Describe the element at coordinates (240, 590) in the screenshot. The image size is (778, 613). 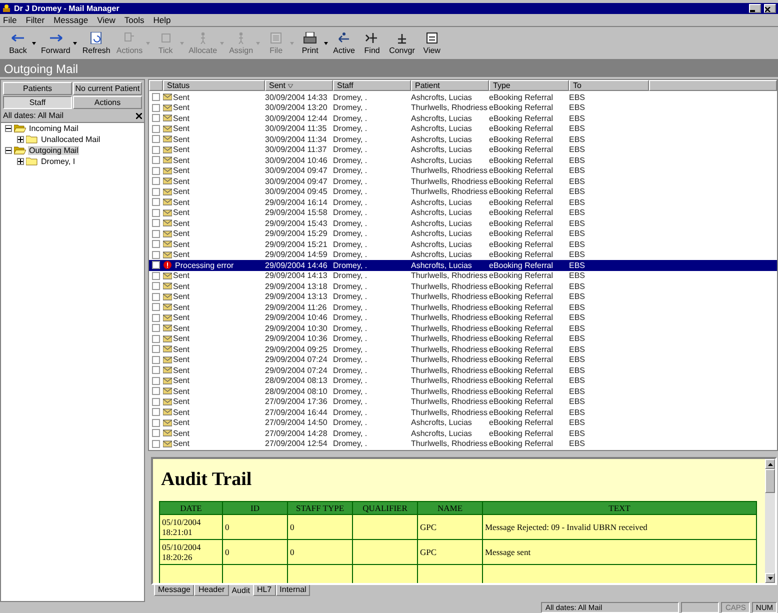
I see `tab: Audit` at that location.